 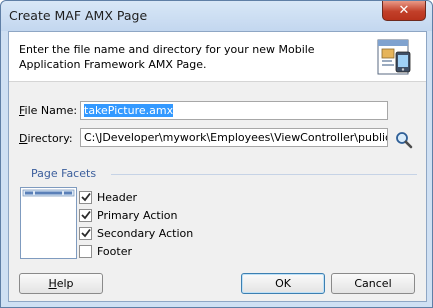 I want to click on checkbox-label: Header, so click(x=117, y=197).